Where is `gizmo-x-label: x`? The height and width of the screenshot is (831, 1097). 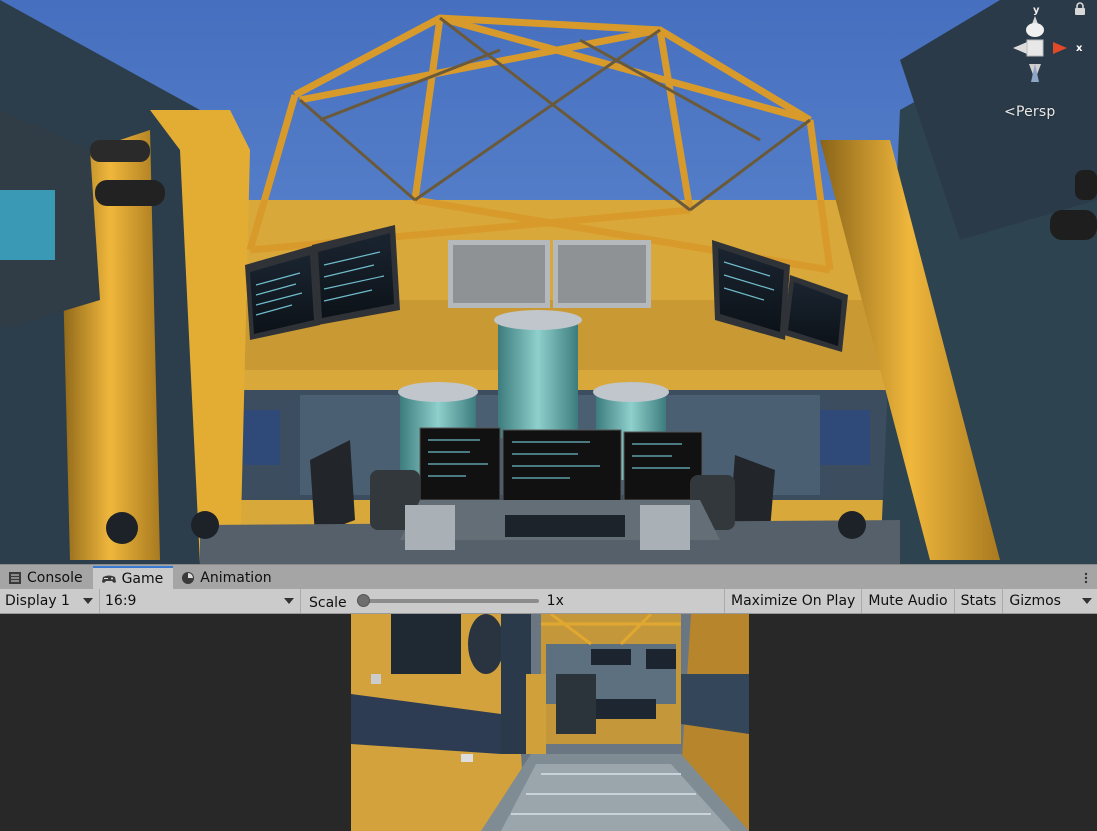
gizmo-x-label: x is located at coordinates (1079, 48).